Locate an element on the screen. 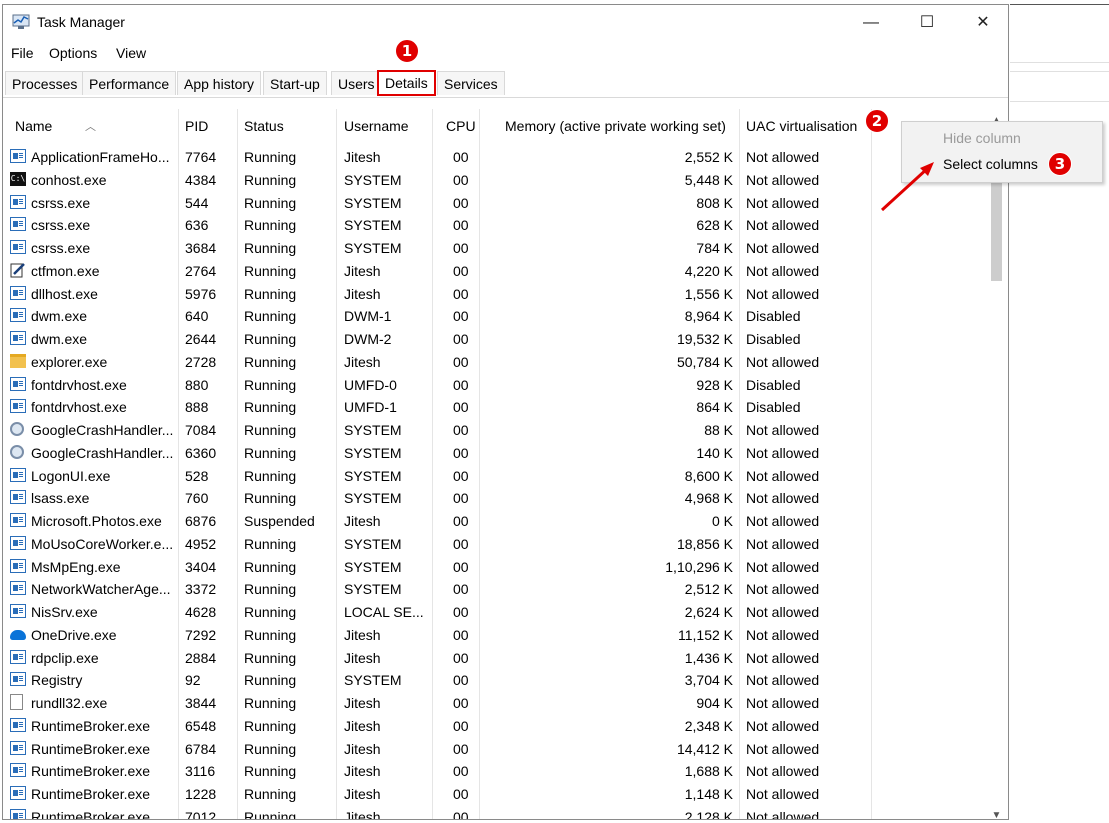 The image size is (1109, 823). cell-pid: 880 is located at coordinates (197, 384).